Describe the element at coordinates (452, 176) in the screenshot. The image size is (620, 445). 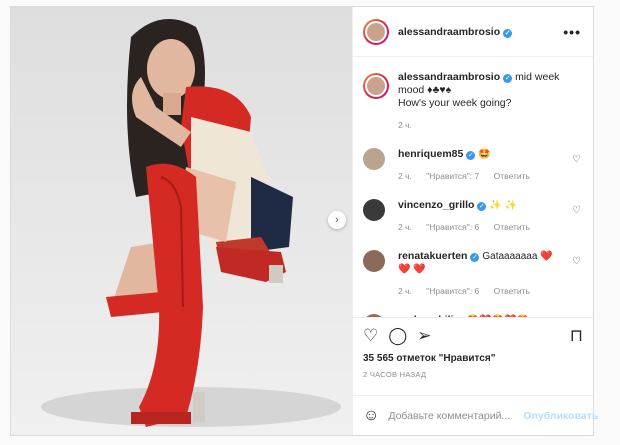
I see `comment-likes: "Нравится": 7` at that location.